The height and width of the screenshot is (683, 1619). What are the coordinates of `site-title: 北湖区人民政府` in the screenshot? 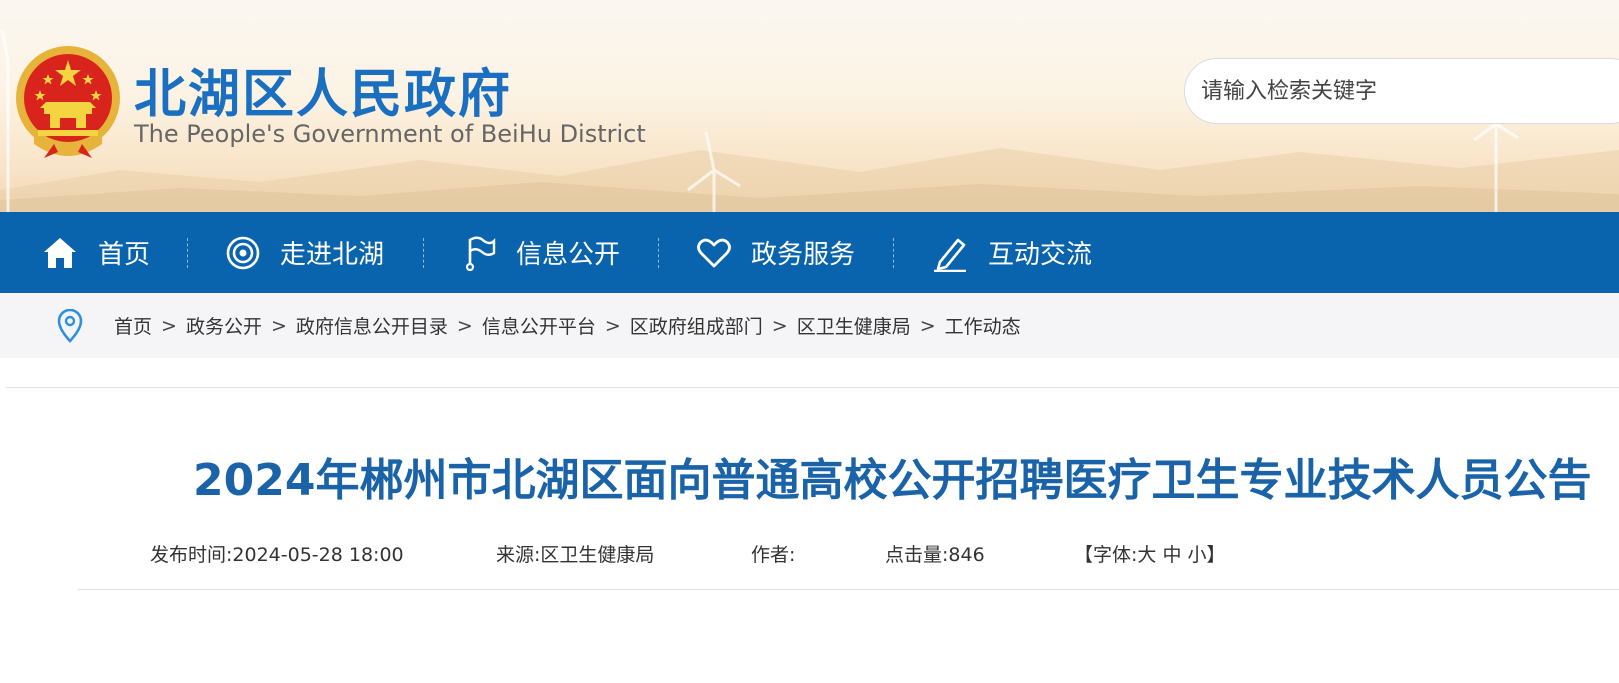 It's located at (323, 95).